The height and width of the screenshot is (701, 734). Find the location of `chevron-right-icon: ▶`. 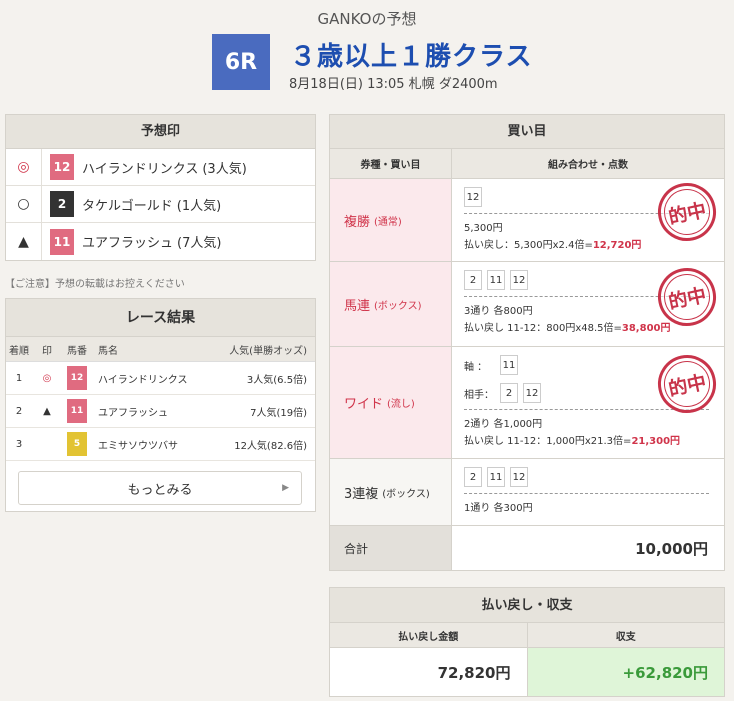

chevron-right-icon: ▶ is located at coordinates (285, 488).